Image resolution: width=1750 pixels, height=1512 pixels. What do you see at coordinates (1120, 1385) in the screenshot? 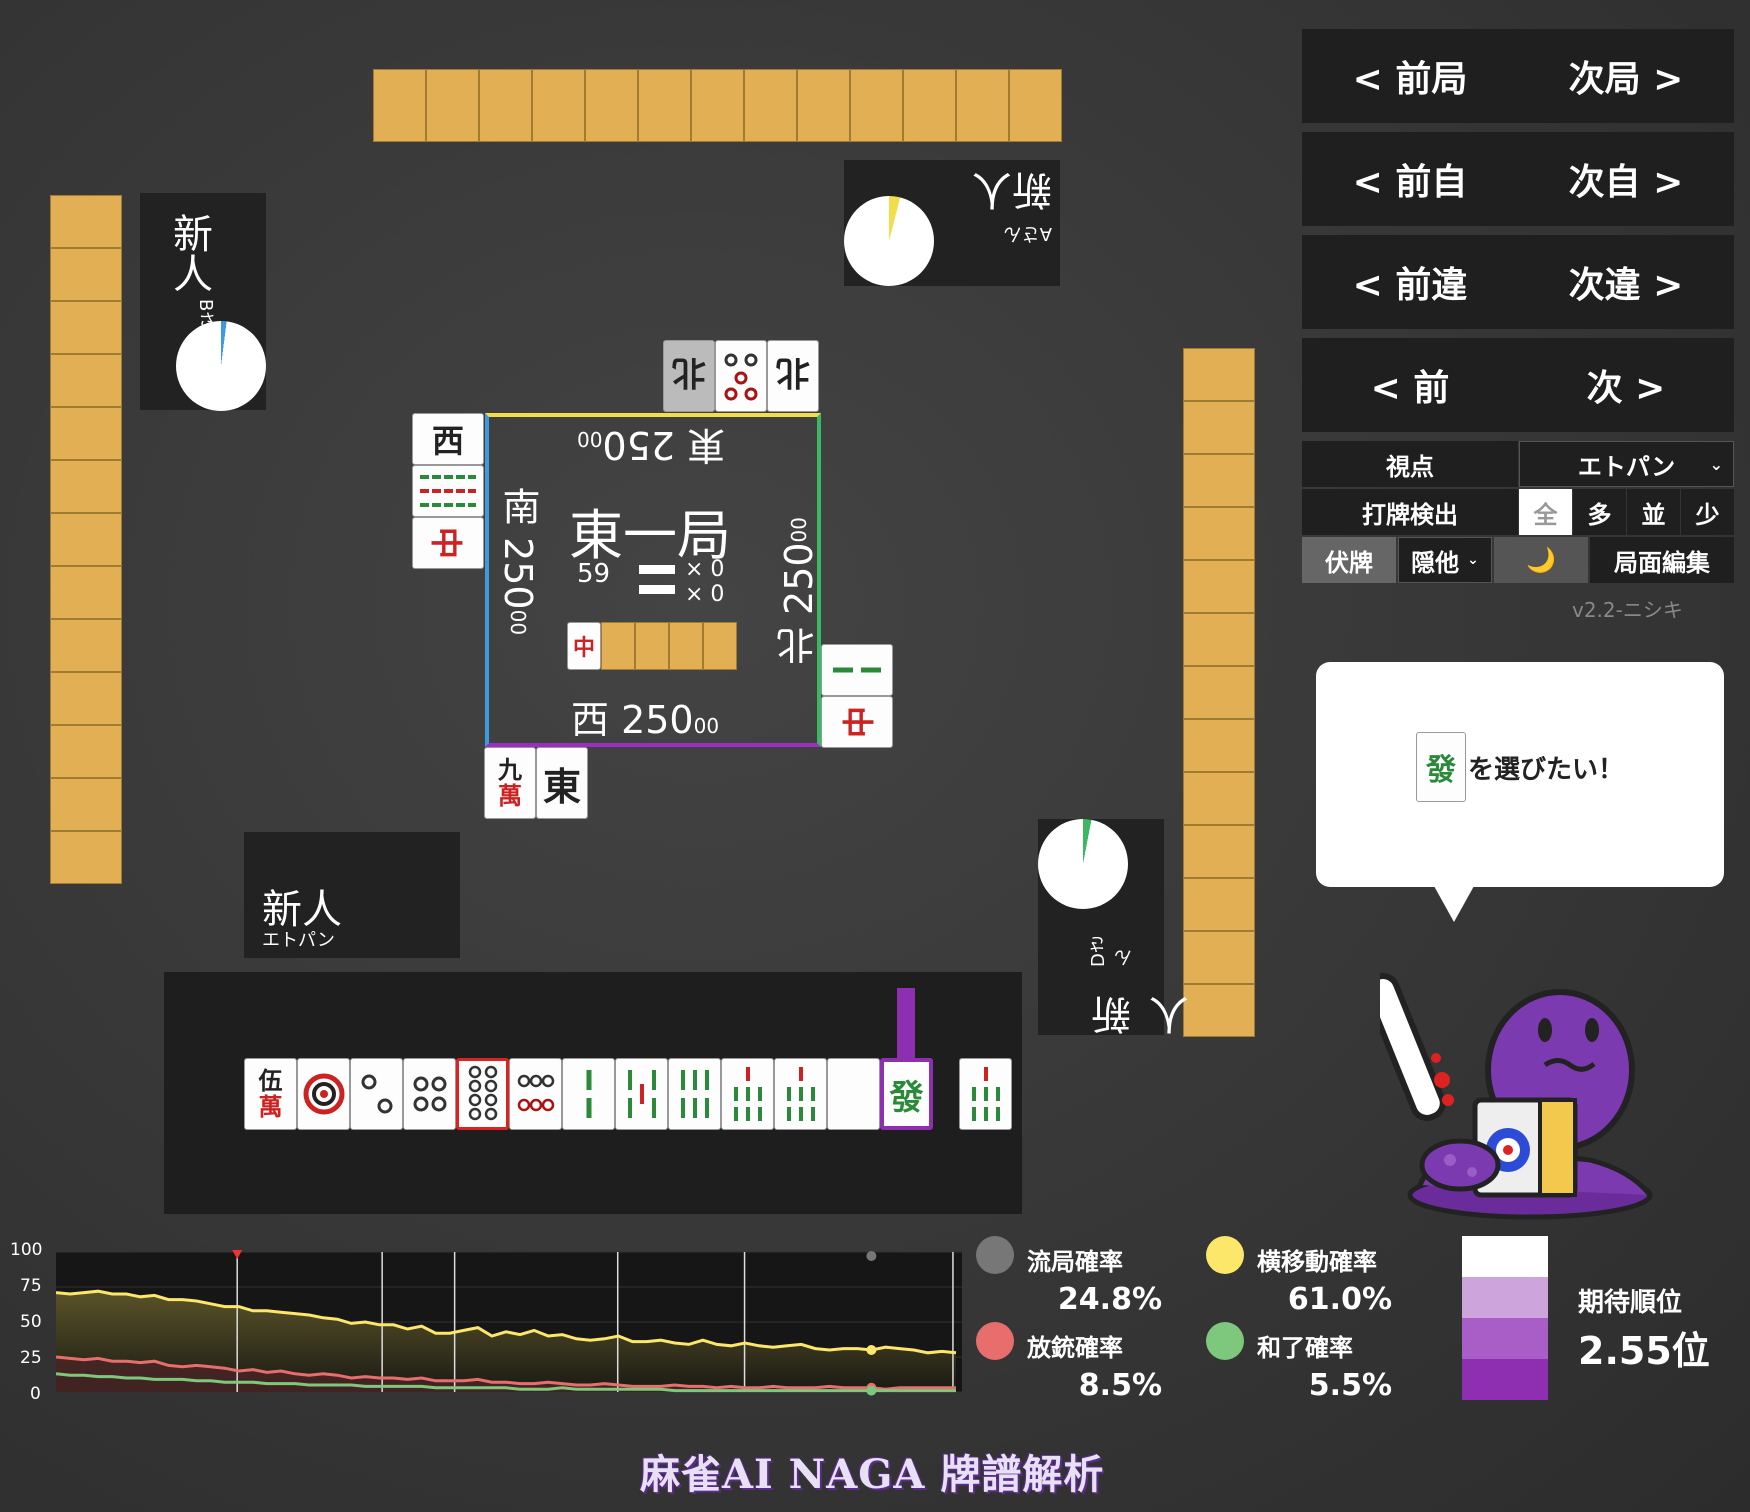
I see `houju-value: 8.5%` at bounding box center [1120, 1385].